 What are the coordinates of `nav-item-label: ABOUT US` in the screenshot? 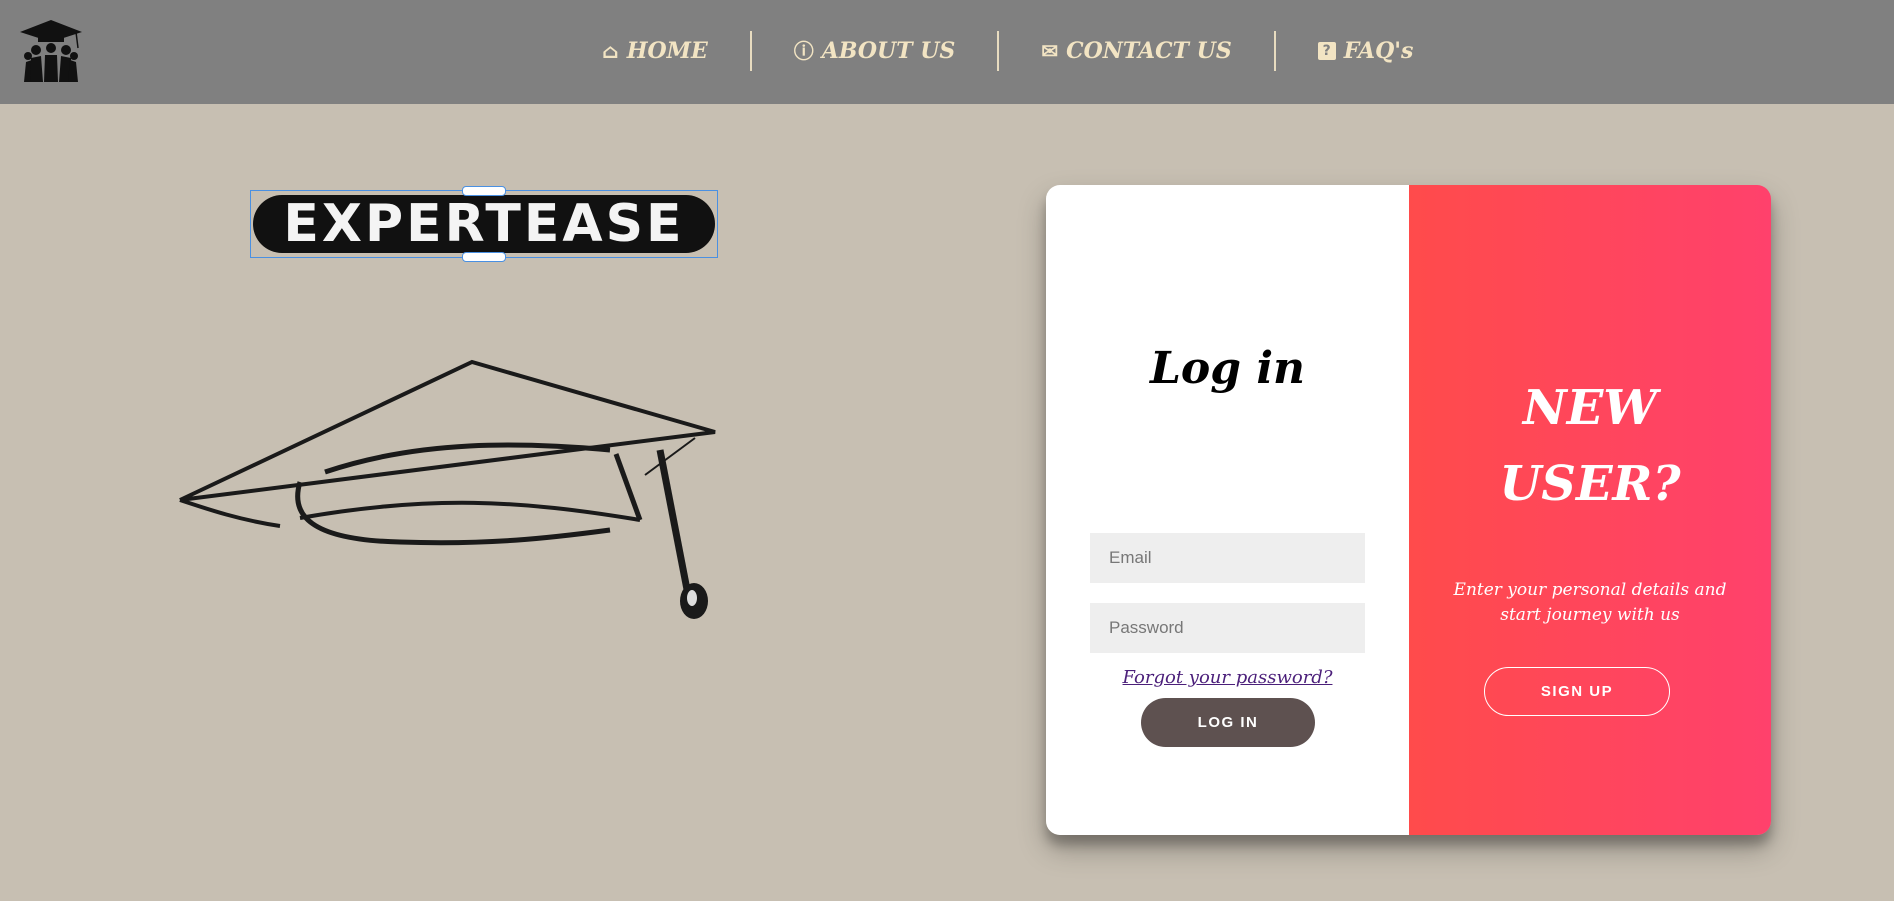 It's located at (888, 51).